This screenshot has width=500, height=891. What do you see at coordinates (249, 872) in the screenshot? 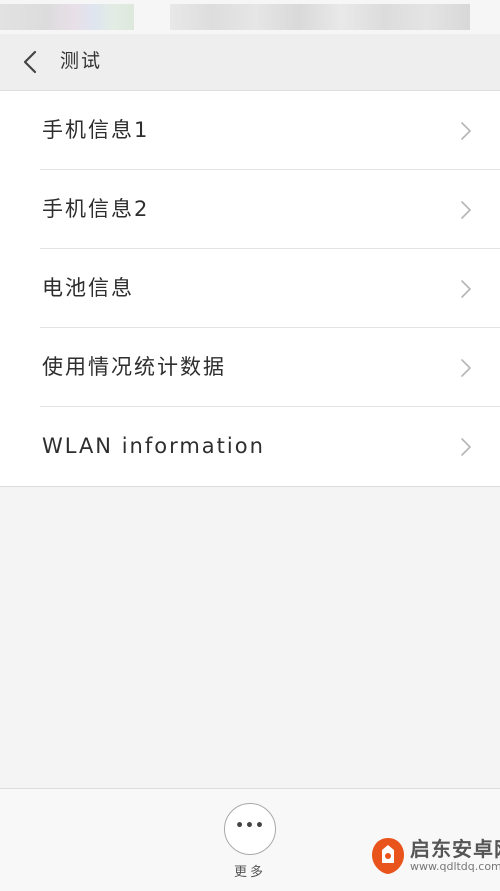
I see `more-label: 更多` at bounding box center [249, 872].